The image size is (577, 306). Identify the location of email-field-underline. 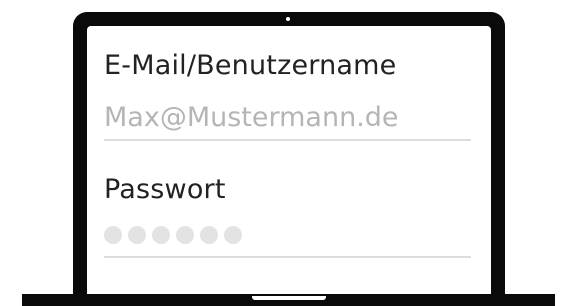
(287, 140).